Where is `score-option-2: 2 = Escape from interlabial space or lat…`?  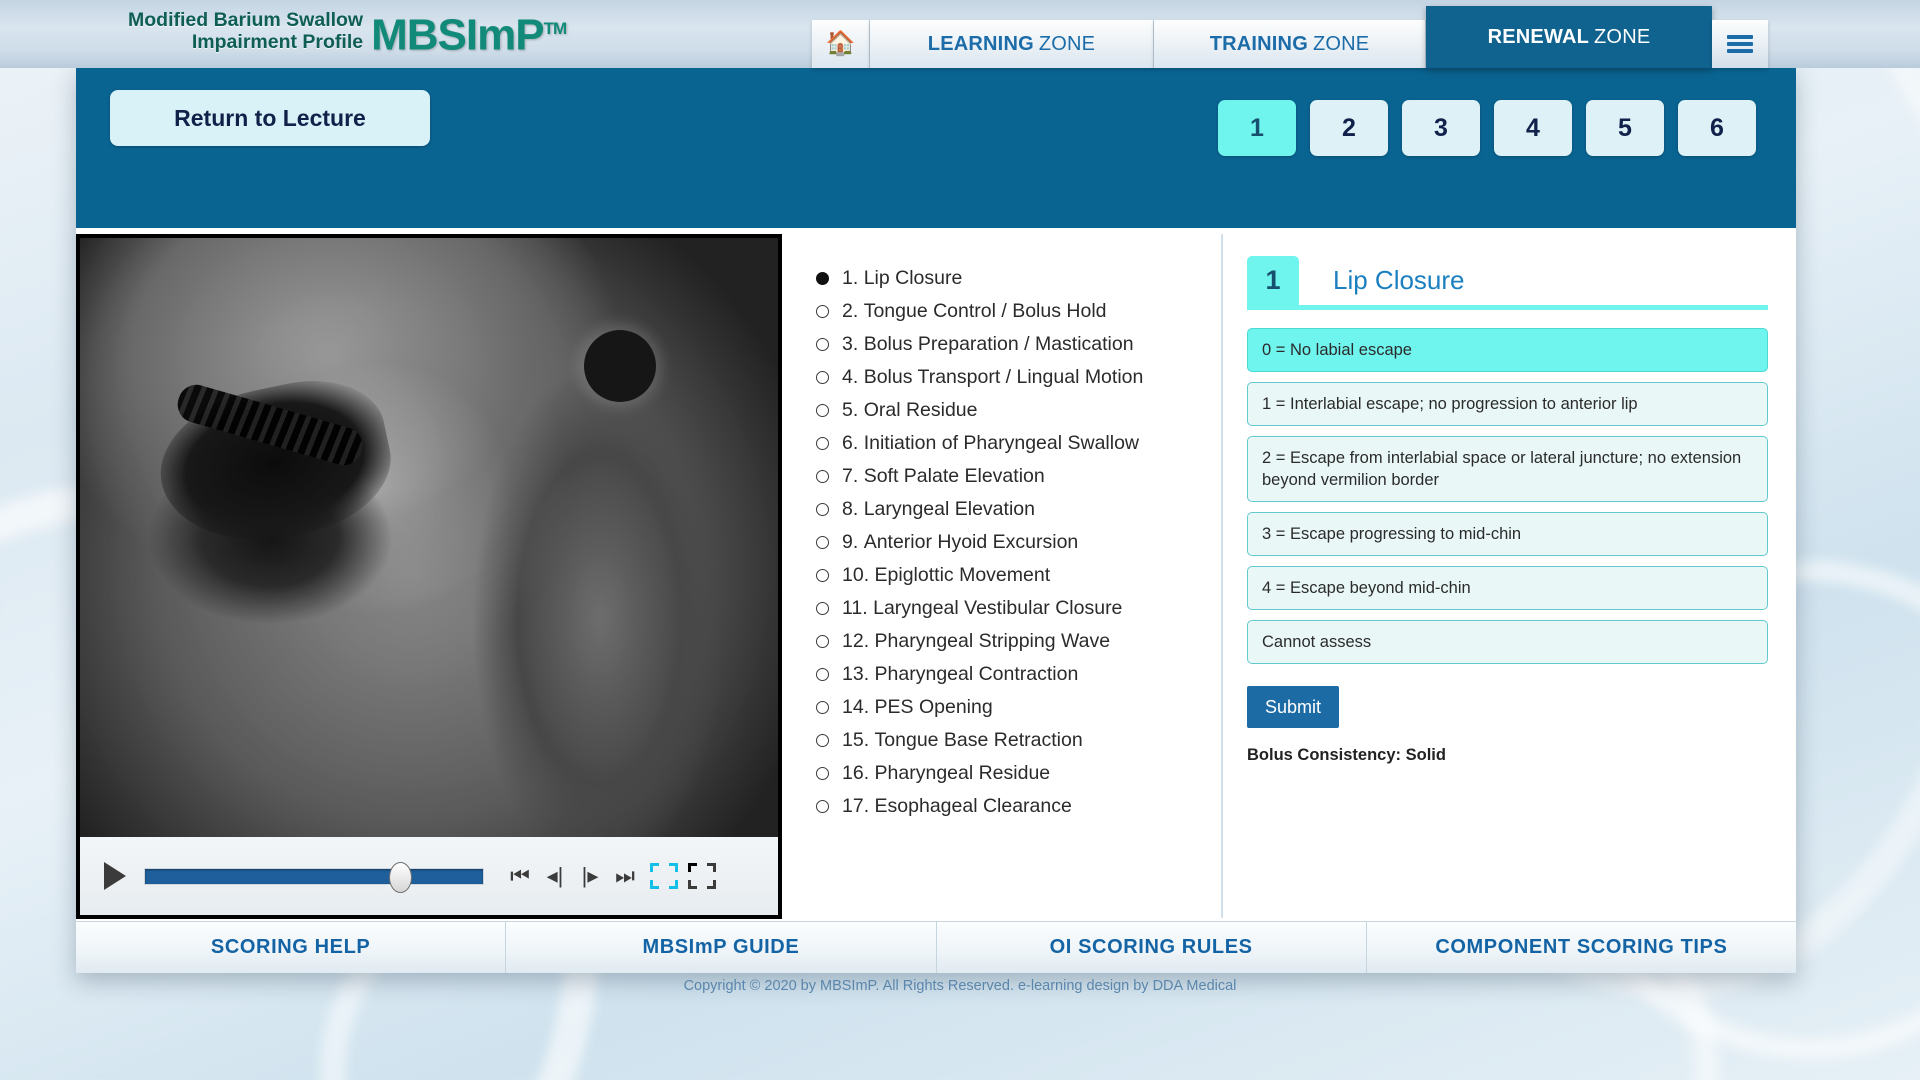
score-option-2: 2 = Escape from interlabial space or lat… is located at coordinates (1507, 469).